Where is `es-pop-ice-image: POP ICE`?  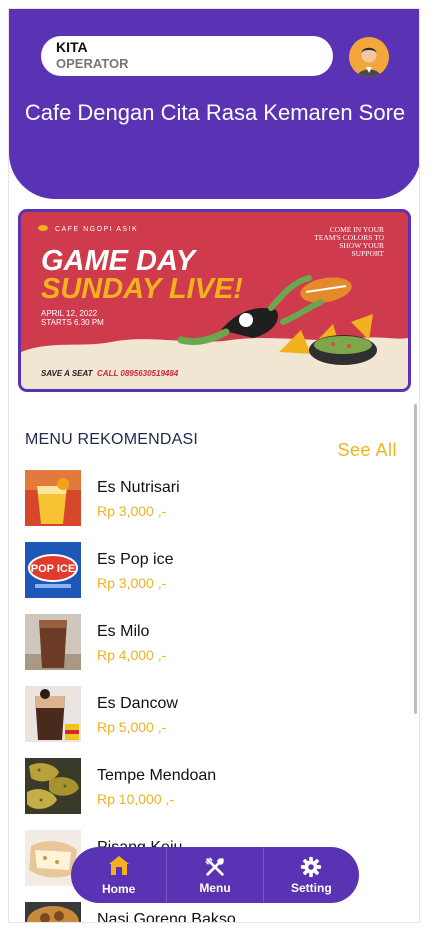 es-pop-ice-image: POP ICE is located at coordinates (53, 570).